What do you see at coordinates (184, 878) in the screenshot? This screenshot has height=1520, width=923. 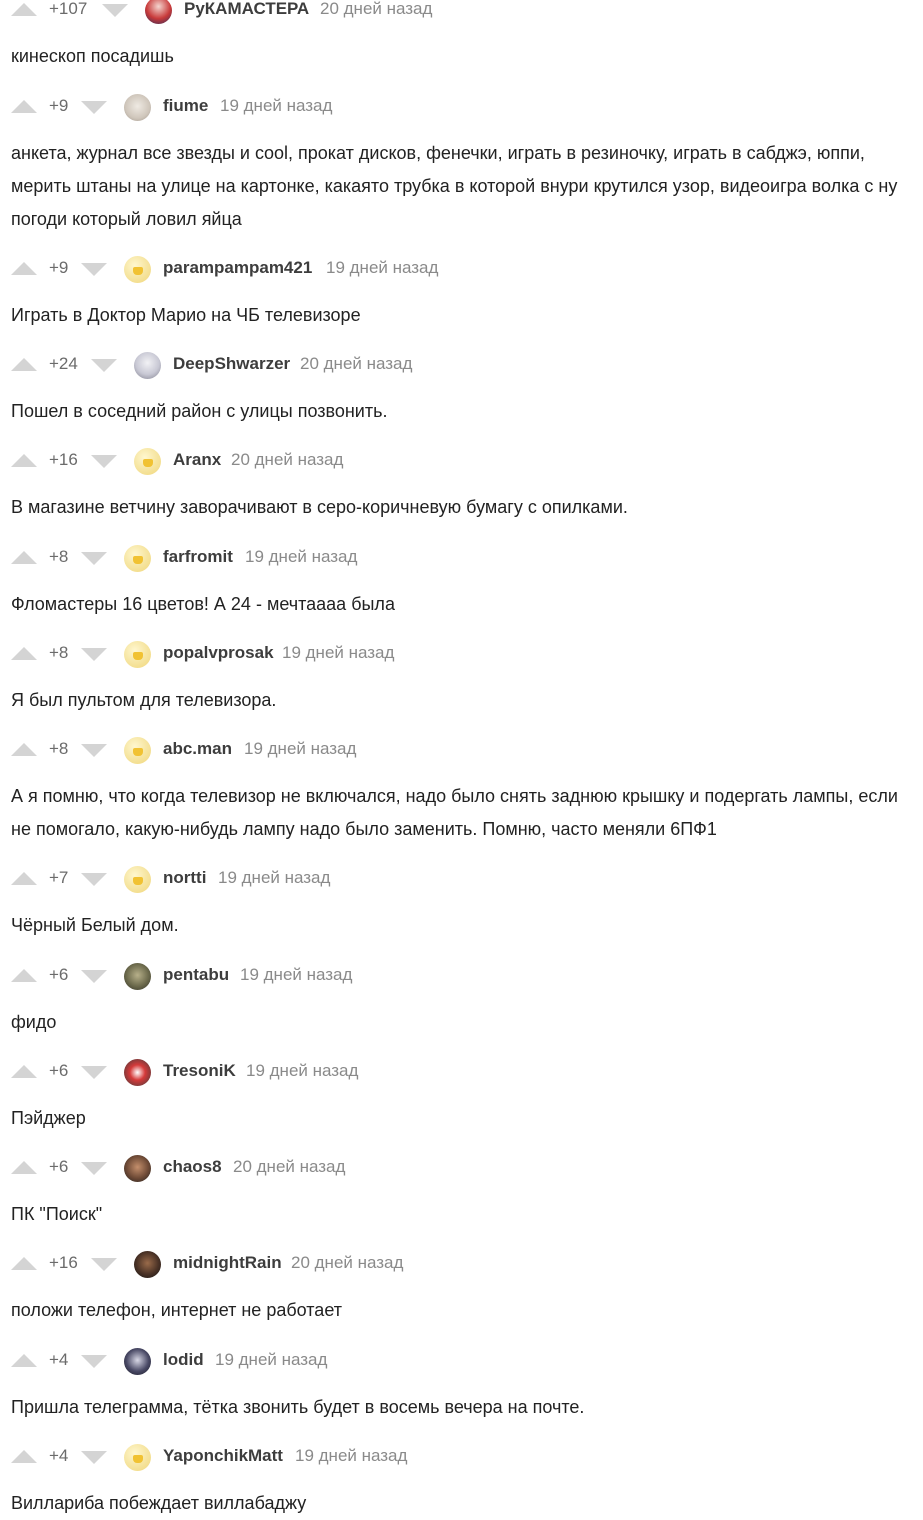 I see `comment-author: nortti` at bounding box center [184, 878].